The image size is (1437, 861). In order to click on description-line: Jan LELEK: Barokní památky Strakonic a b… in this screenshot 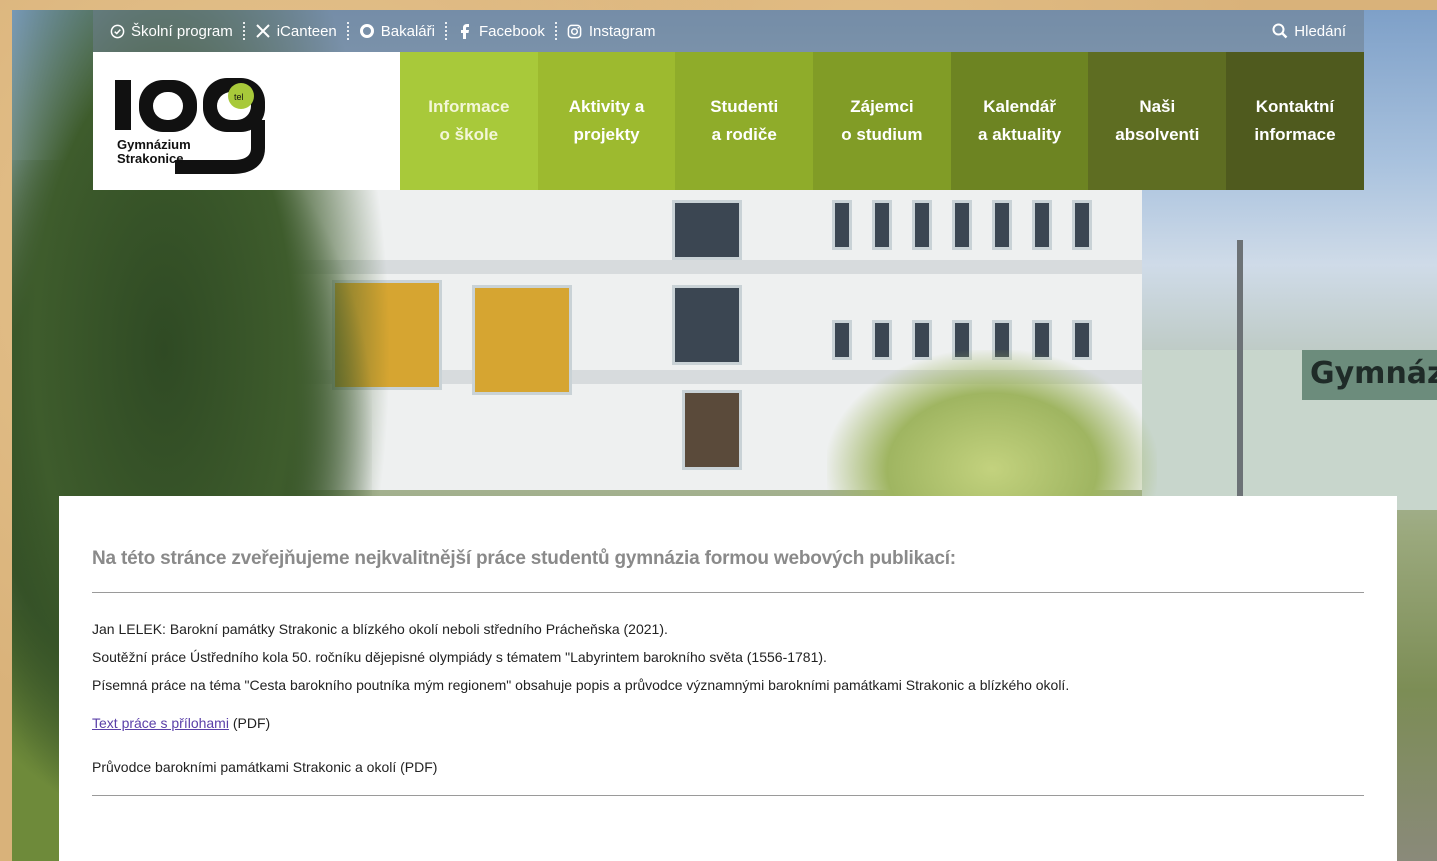, I will do `click(380, 629)`.